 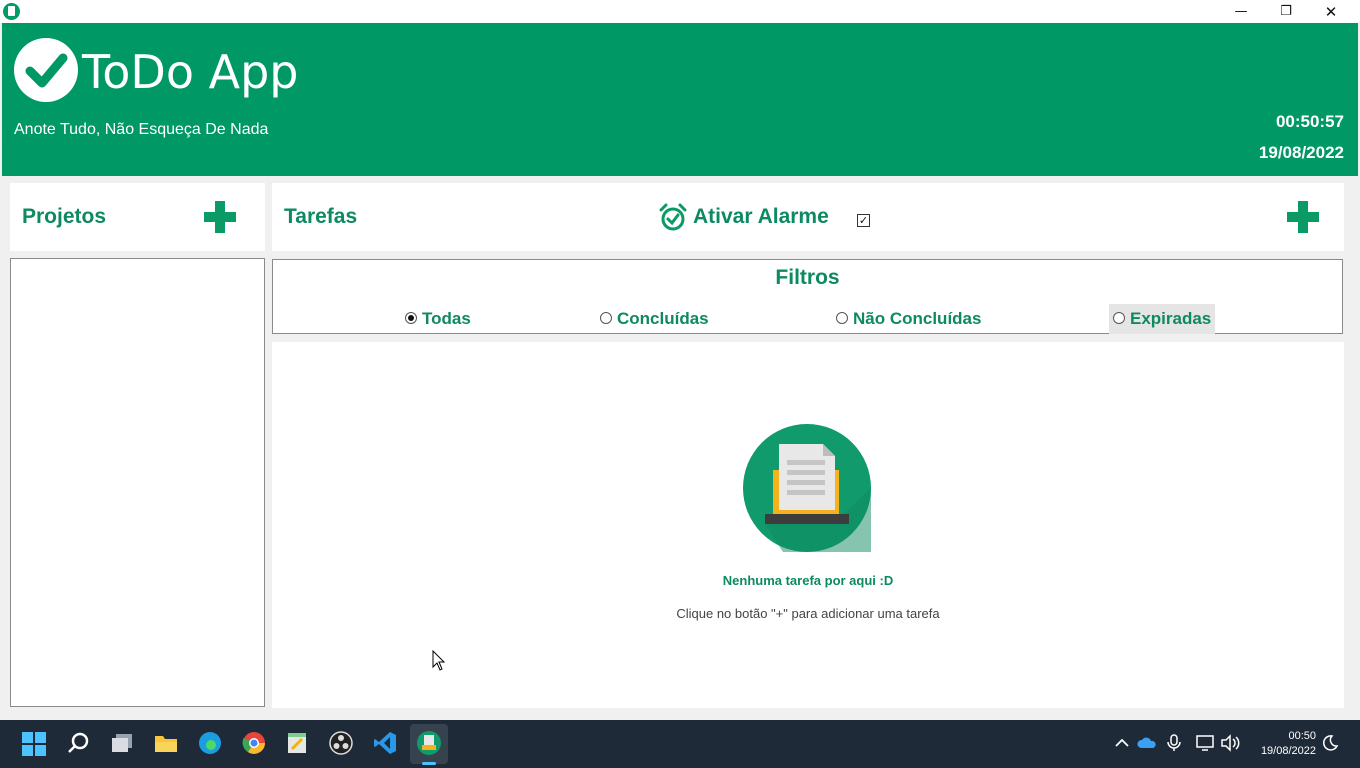 I want to click on alarm-checkbox: ✓, so click(x=863, y=220).